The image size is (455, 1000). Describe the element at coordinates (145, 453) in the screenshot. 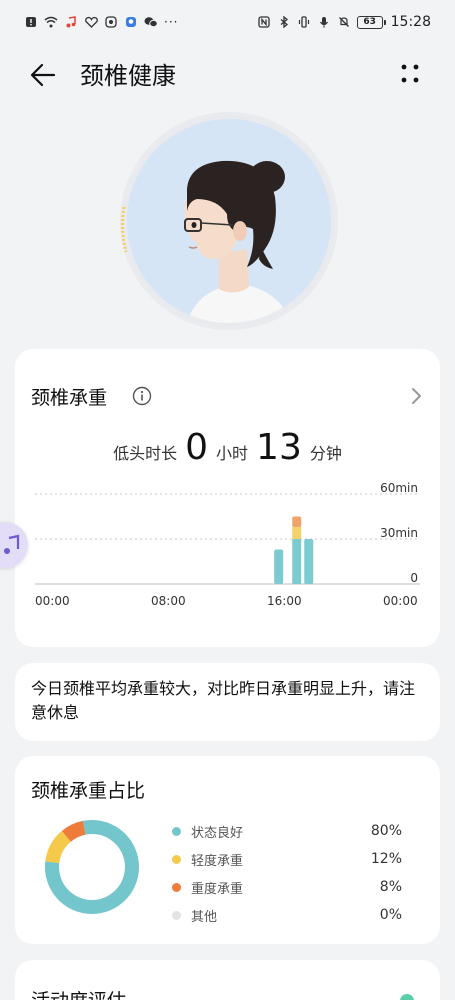

I see `duration-label: 低头时长` at that location.